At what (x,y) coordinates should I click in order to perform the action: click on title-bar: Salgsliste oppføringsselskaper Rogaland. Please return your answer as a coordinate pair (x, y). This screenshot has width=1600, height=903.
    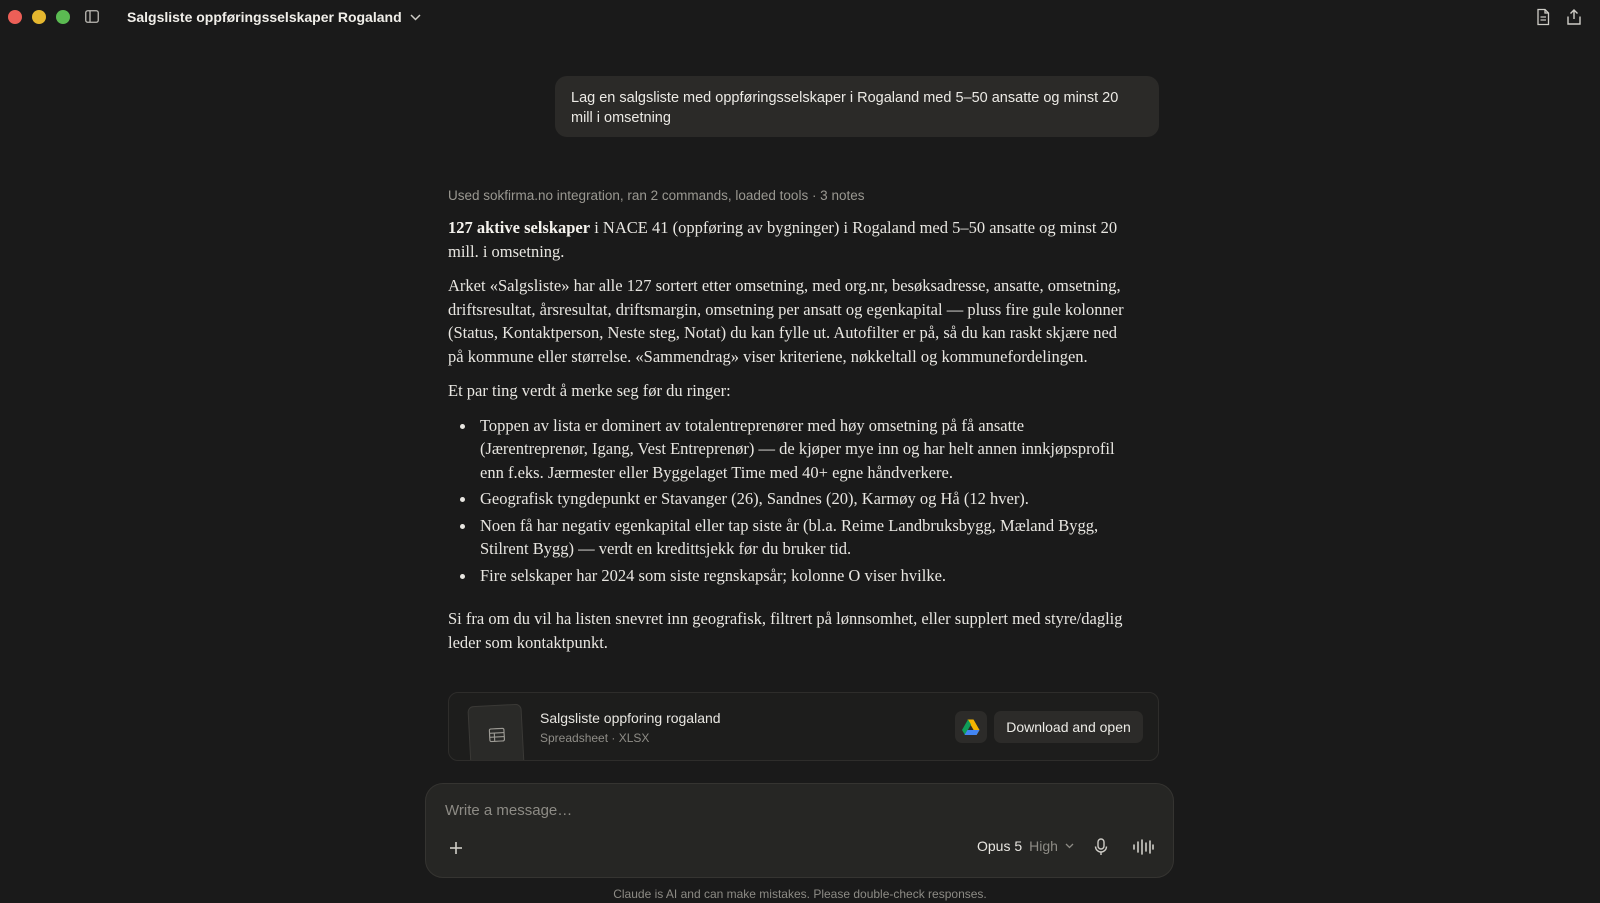
    Looking at the image, I should click on (800, 18).